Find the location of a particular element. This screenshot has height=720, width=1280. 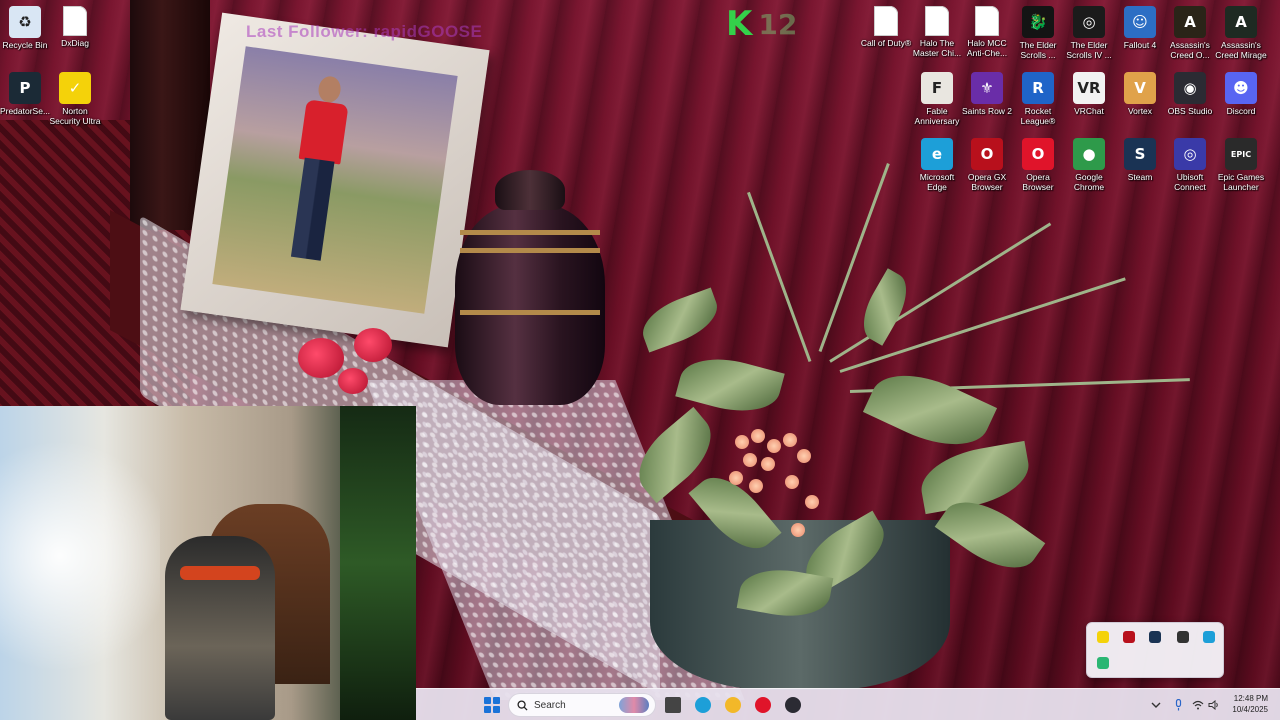

steam-tray-icon is located at coordinates (1155, 637).